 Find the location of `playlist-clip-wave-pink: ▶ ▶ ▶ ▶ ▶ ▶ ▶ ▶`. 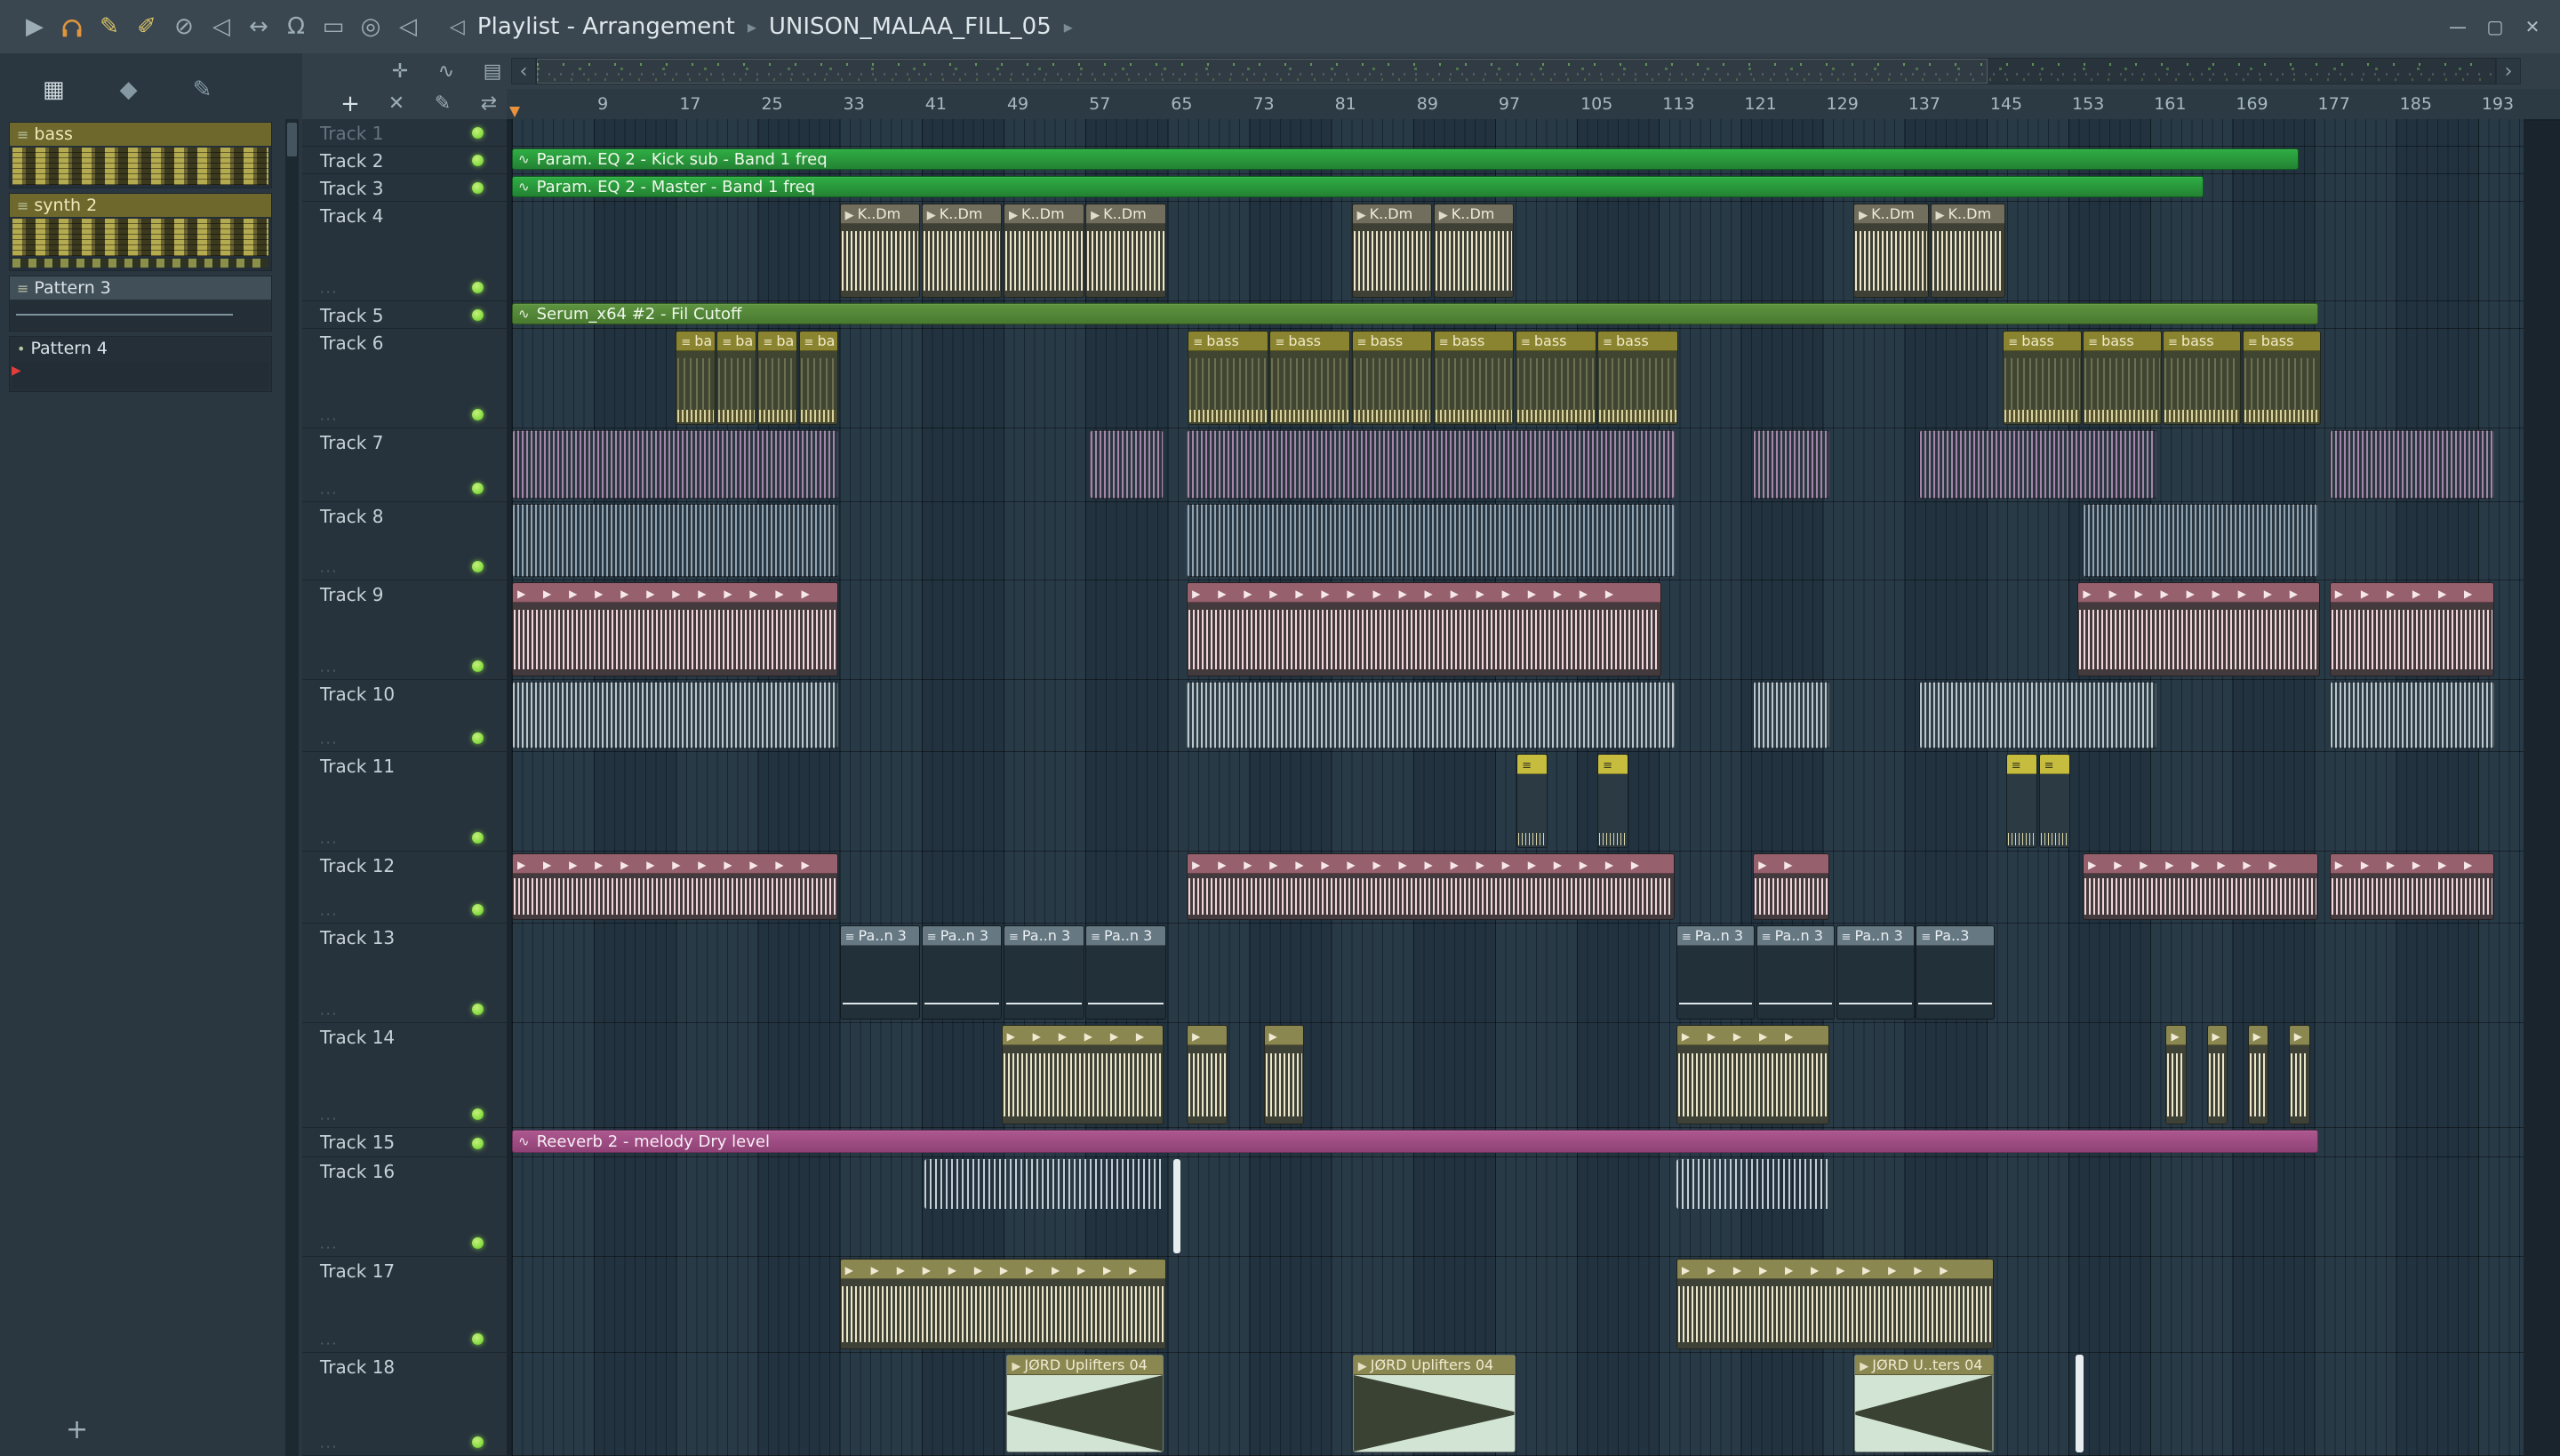

playlist-clip-wave-pink: ▶ ▶ ▶ ▶ ▶ ▶ ▶ ▶ is located at coordinates (2200, 886).